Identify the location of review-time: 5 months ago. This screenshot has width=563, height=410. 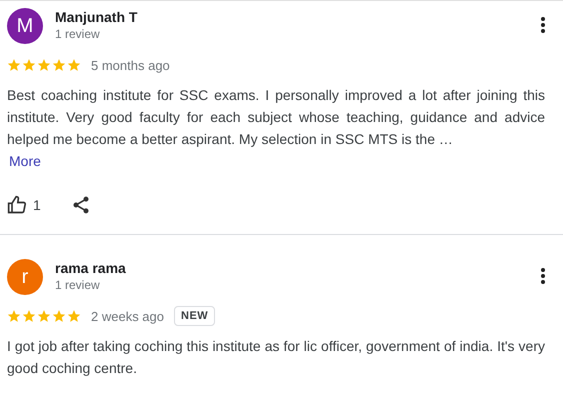
(130, 65).